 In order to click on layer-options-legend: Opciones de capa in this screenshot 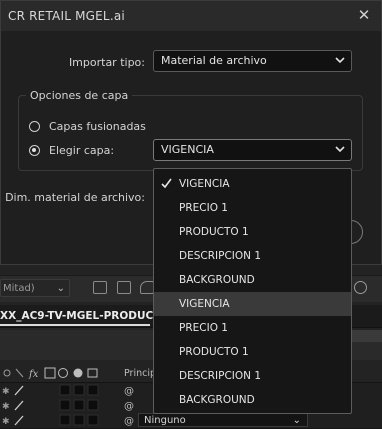, I will do `click(79, 95)`.